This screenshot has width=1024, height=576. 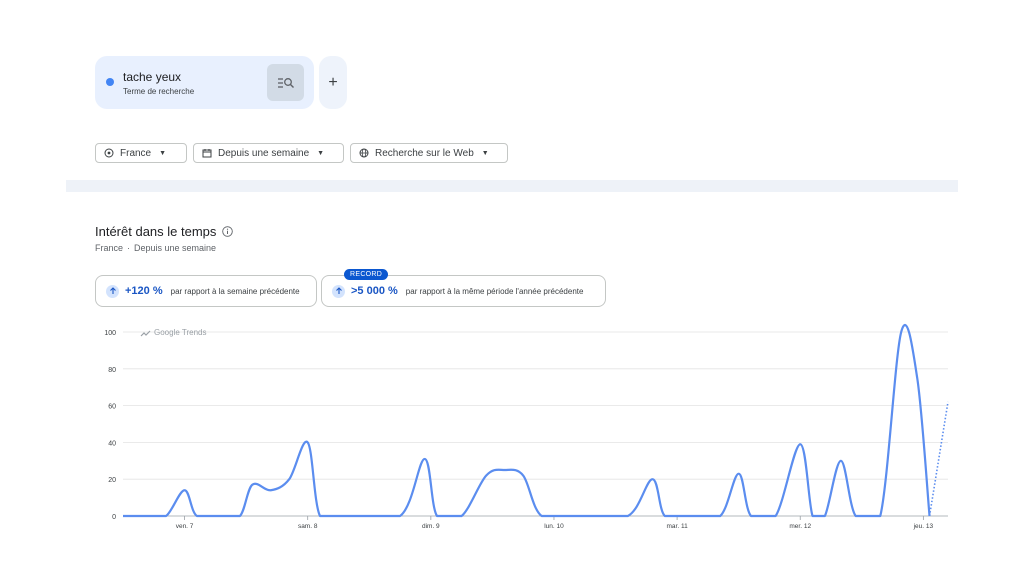 I want to click on property-filter-label: Recherche sur le Web, so click(x=424, y=153).